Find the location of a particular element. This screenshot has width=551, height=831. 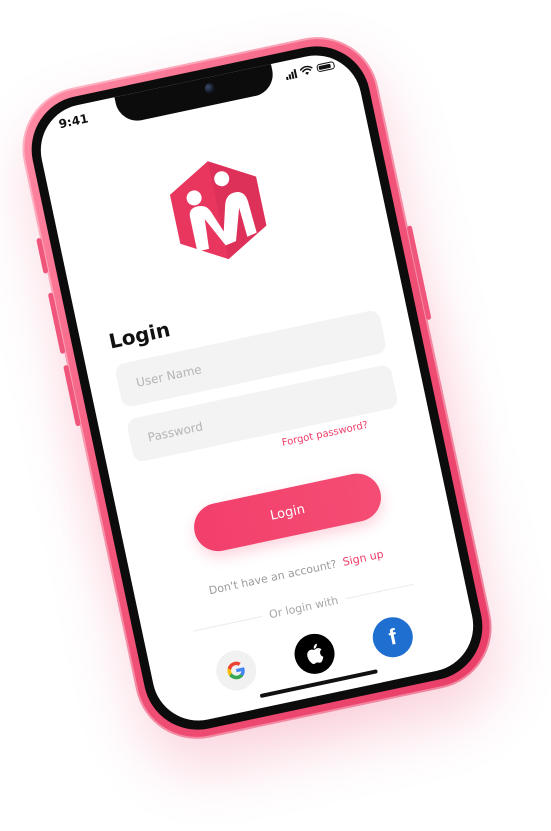

signup-line: Don't have an account? Sign up is located at coordinates (296, 572).